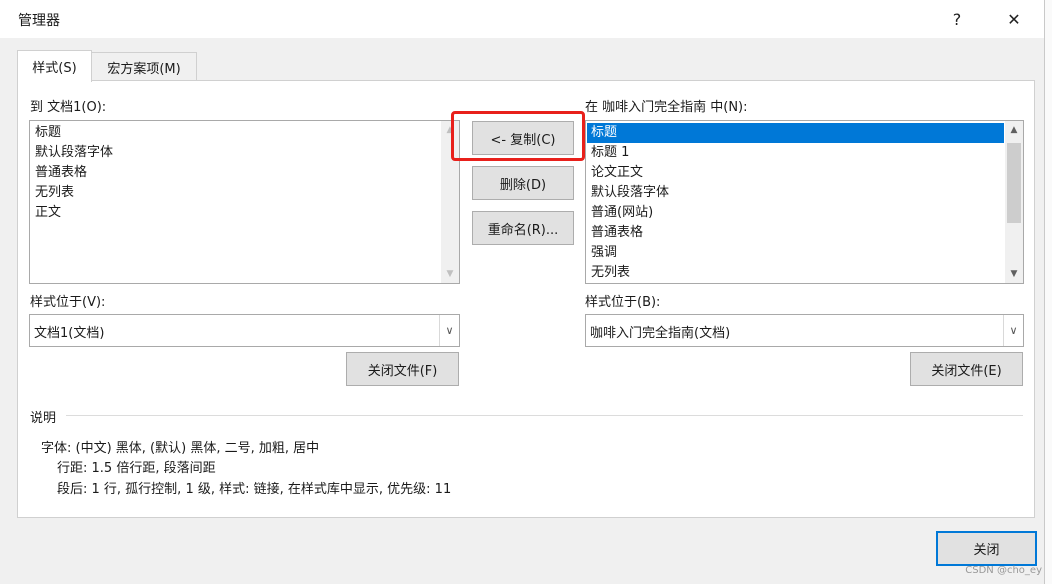  What do you see at coordinates (1048, 292) in the screenshot?
I see `background-window-edge` at bounding box center [1048, 292].